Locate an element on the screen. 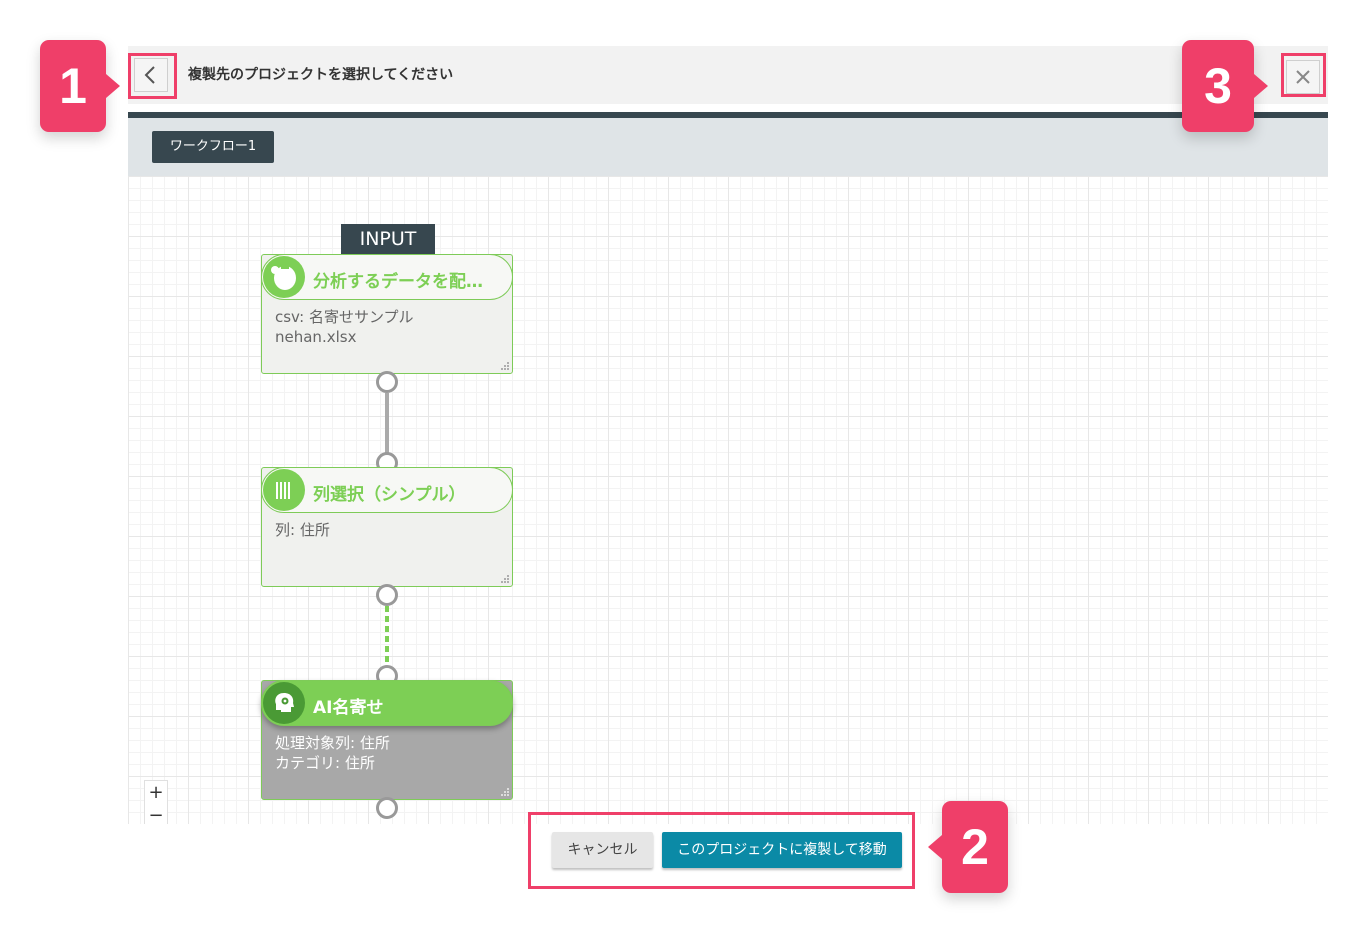  workflow-node-column-select: 列選択（シンプル） 列: 住所 is located at coordinates (387, 527).